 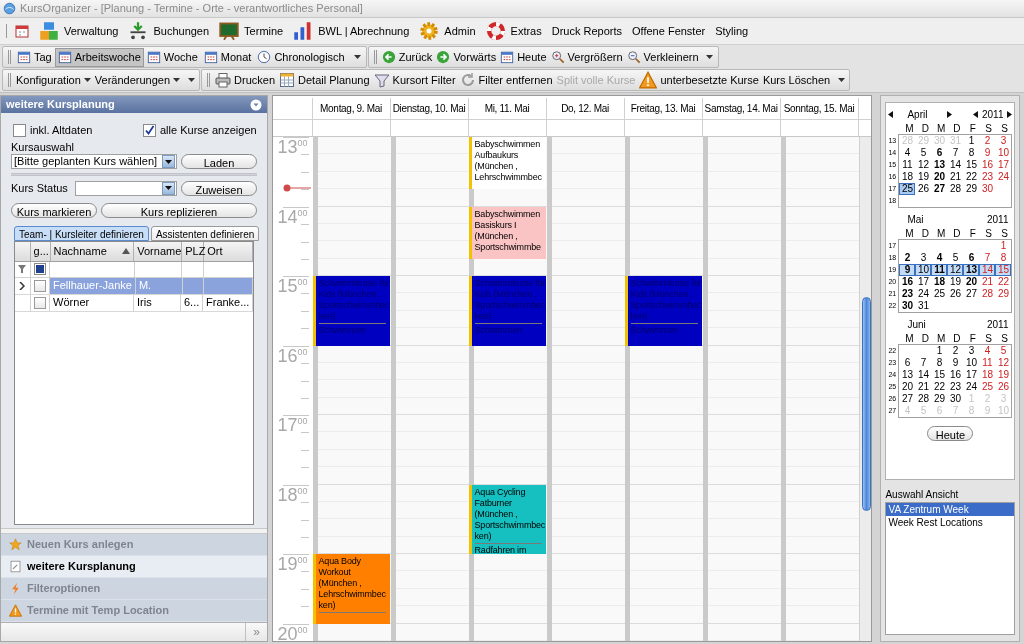 What do you see at coordinates (53, 80) in the screenshot?
I see `menu-dropdown: Konfiguration` at bounding box center [53, 80].